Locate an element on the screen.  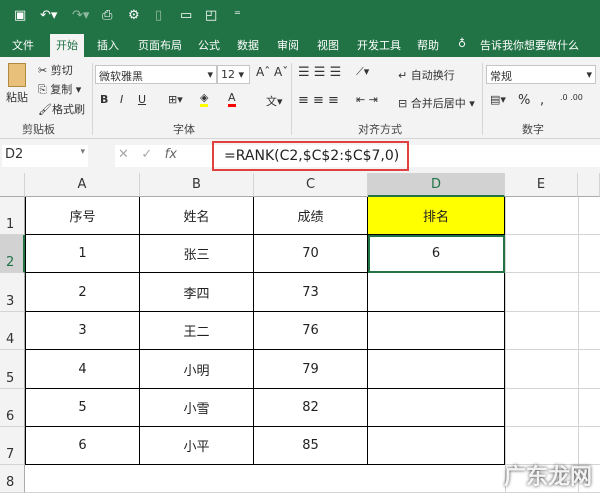
clipboard-icon: ▯ is located at coordinates (158, 15).